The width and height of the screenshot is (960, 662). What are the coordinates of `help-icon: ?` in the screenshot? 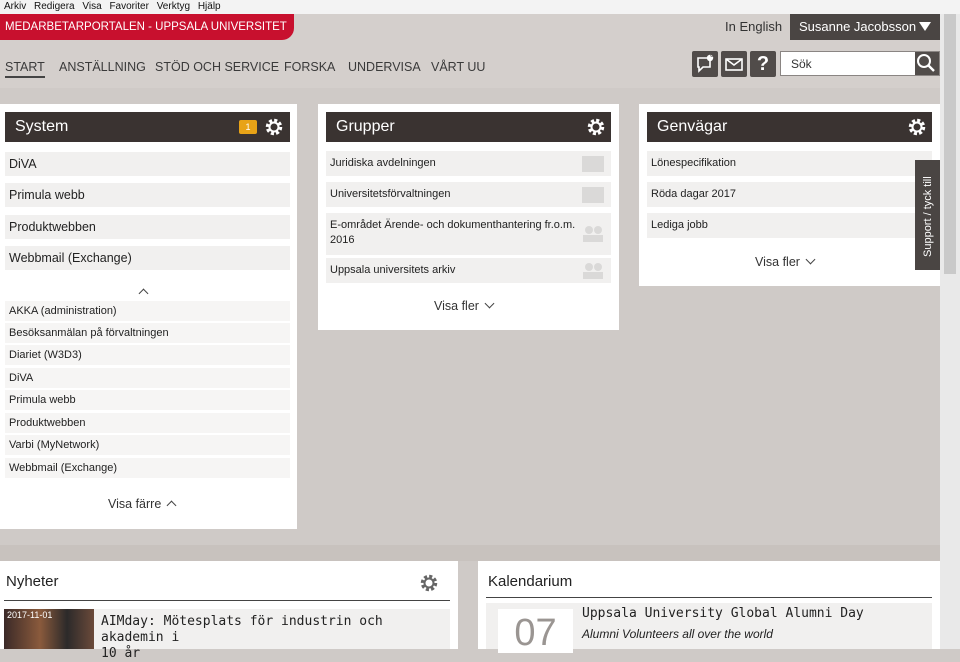 It's located at (763, 64).